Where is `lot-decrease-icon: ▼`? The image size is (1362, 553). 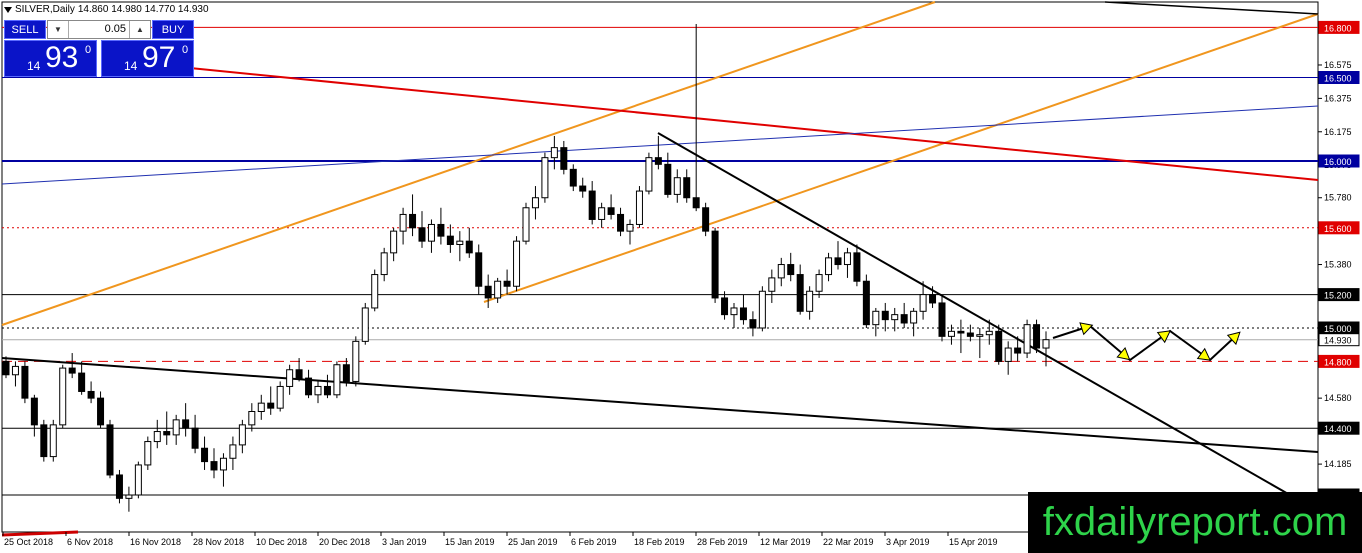 lot-decrease-icon: ▼ is located at coordinates (58, 29).